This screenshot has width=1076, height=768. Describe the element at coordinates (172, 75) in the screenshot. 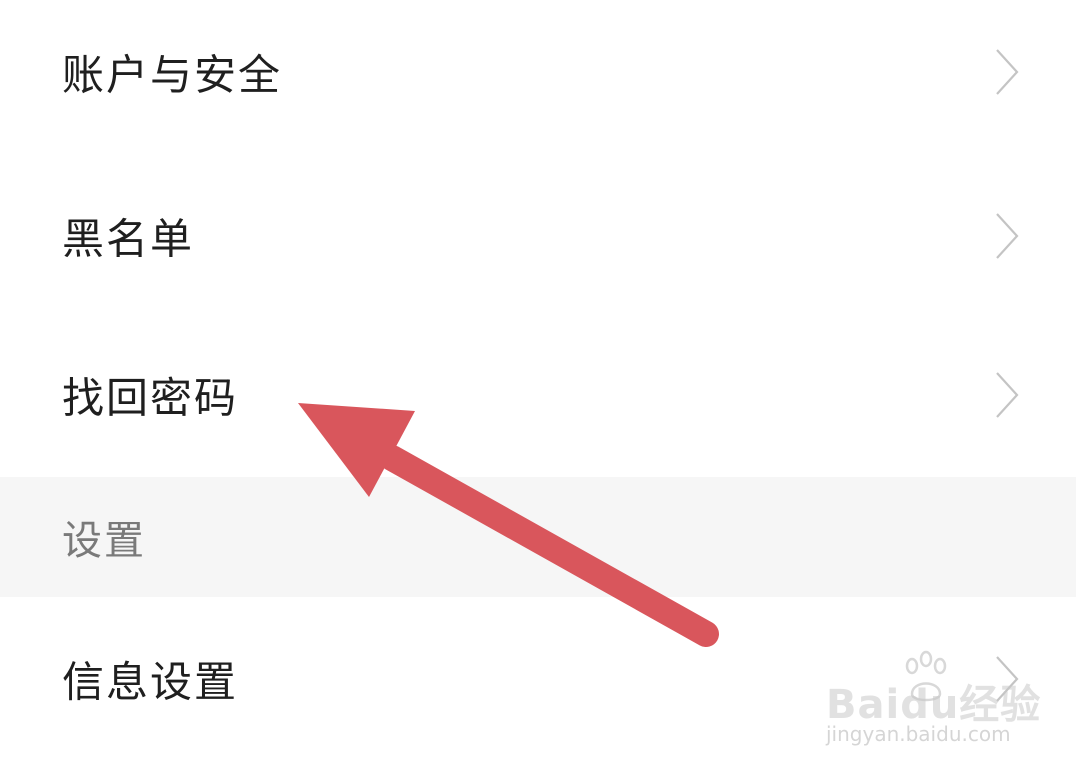

I see `settings-item-label: 账户与安全` at that location.